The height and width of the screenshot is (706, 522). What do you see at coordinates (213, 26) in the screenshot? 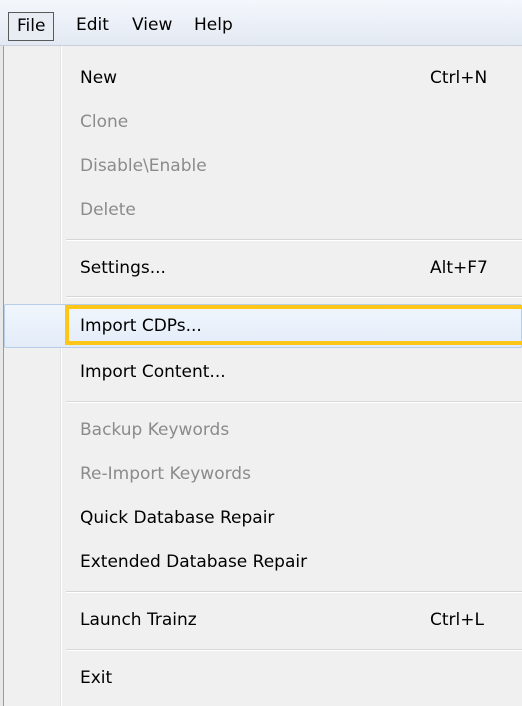
I see `menu-help: Help` at bounding box center [213, 26].